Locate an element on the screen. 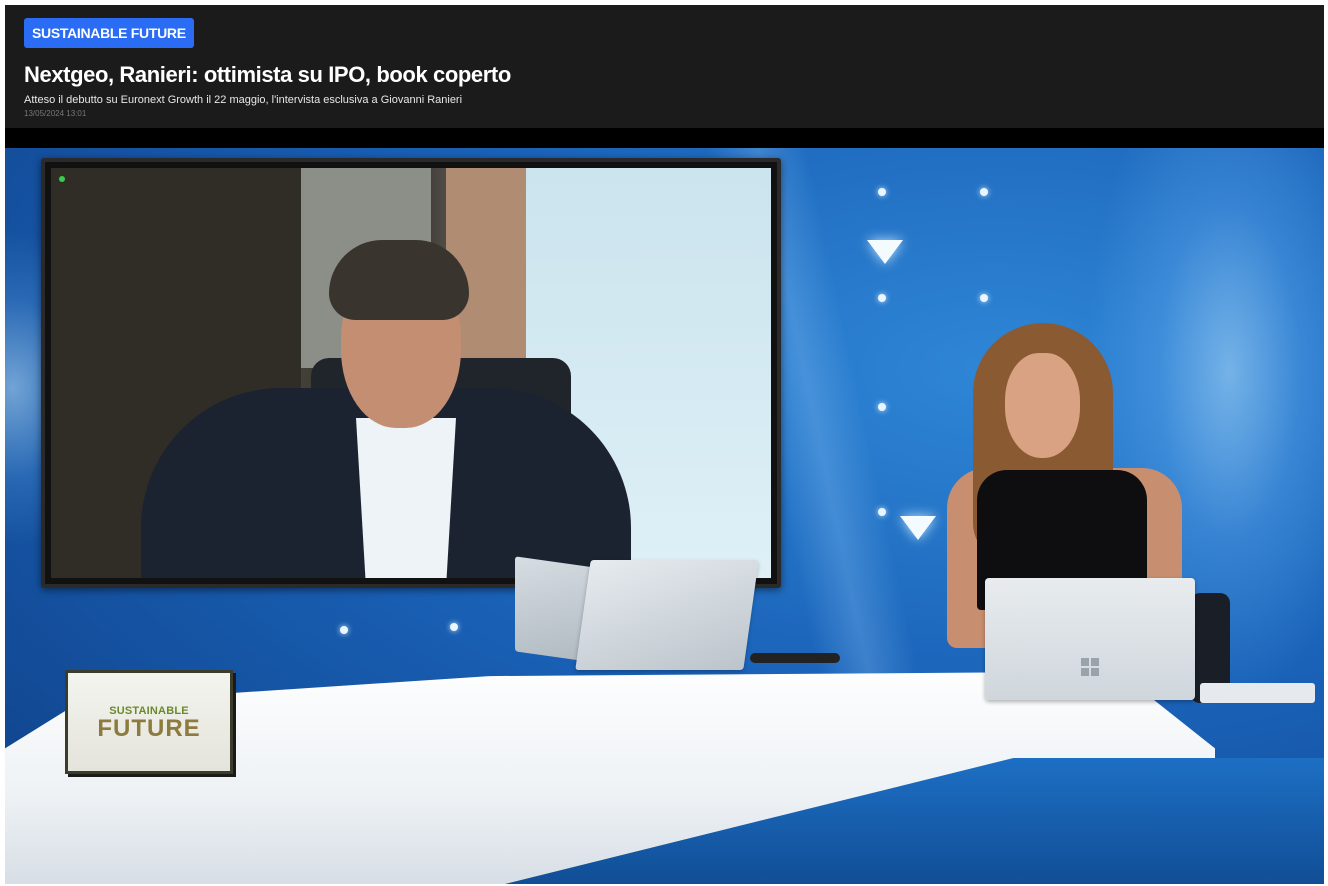  keyboard is located at coordinates (1257, 693).